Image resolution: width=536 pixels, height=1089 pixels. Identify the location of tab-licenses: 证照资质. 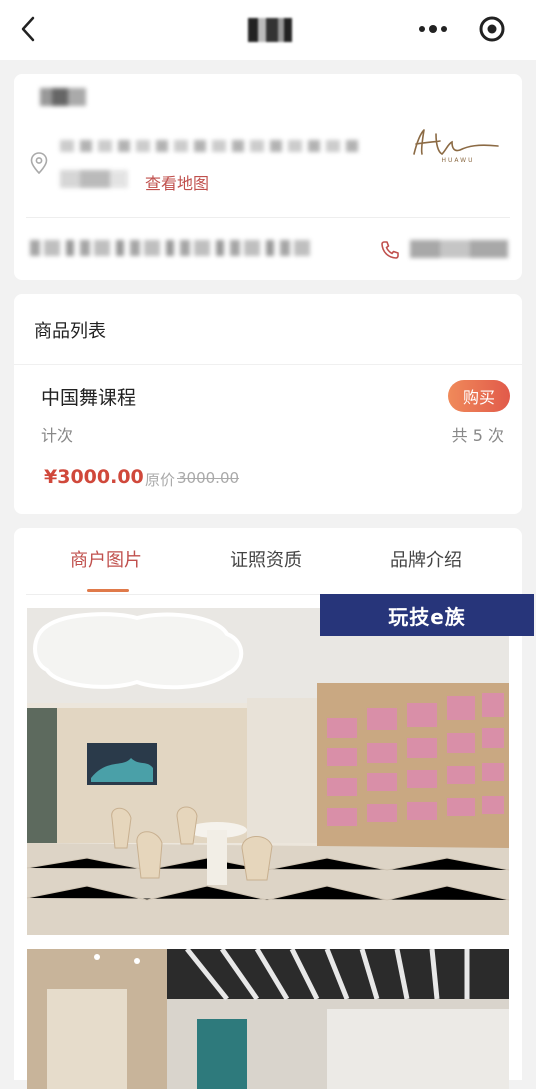
(266, 559).